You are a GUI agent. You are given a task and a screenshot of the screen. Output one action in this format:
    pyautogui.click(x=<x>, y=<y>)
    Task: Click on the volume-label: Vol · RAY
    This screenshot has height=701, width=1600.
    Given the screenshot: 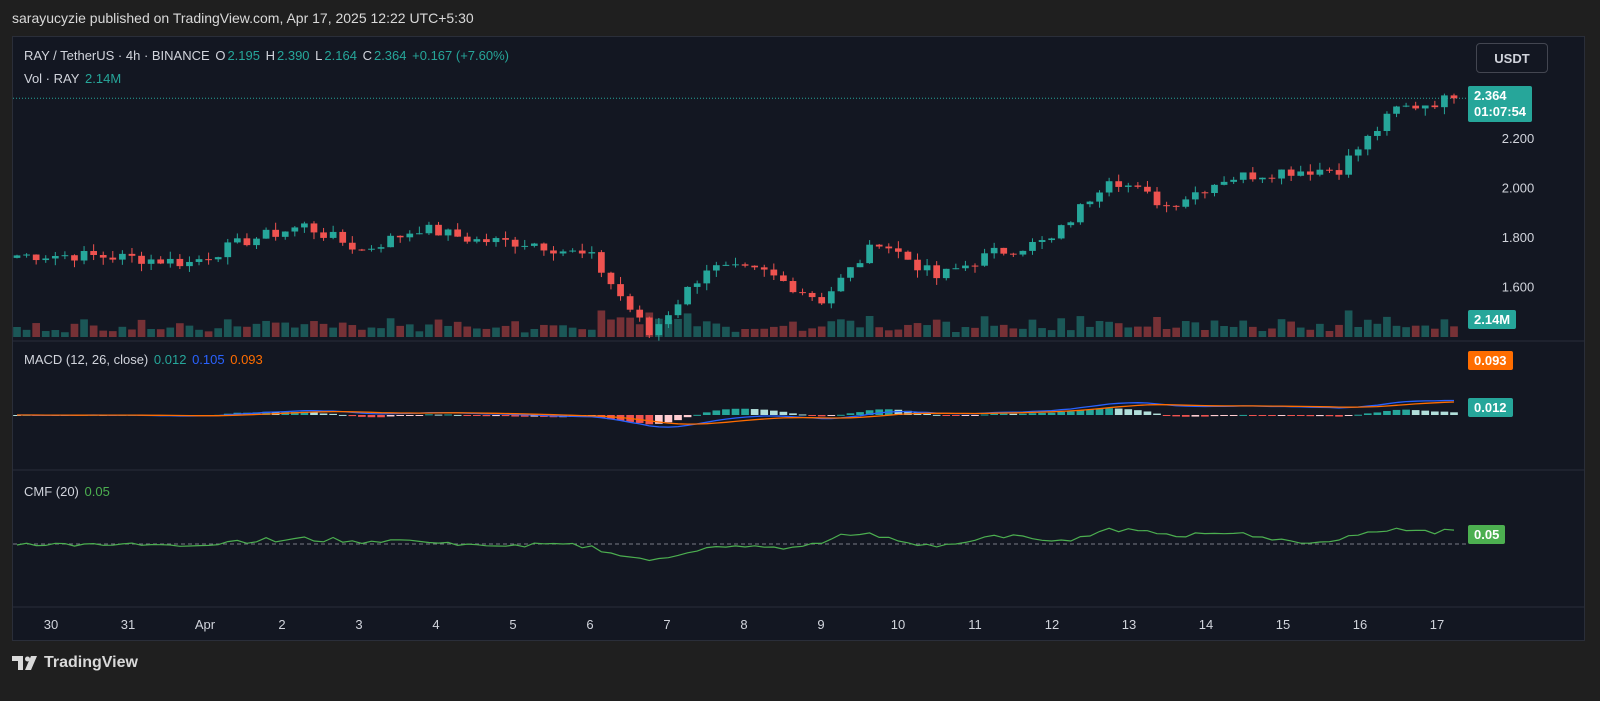 What is the action you would take?
    pyautogui.click(x=52, y=78)
    